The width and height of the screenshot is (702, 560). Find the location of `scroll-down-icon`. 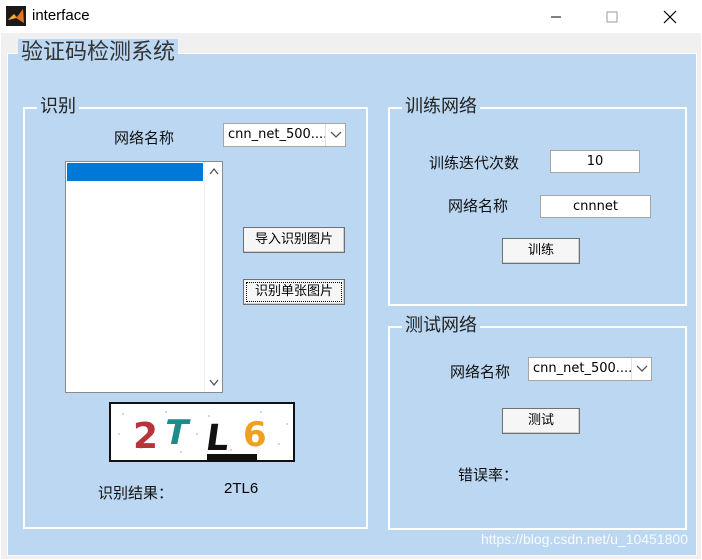

scroll-down-icon is located at coordinates (214, 382).